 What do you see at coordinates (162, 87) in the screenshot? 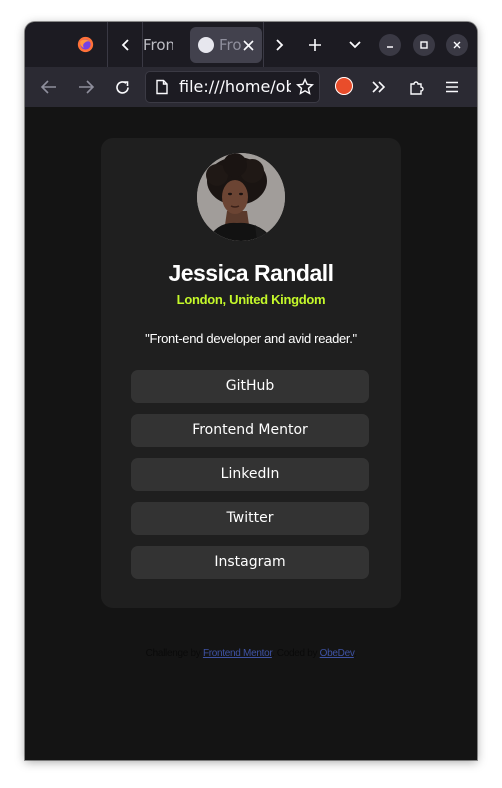
I see `page-icon` at bounding box center [162, 87].